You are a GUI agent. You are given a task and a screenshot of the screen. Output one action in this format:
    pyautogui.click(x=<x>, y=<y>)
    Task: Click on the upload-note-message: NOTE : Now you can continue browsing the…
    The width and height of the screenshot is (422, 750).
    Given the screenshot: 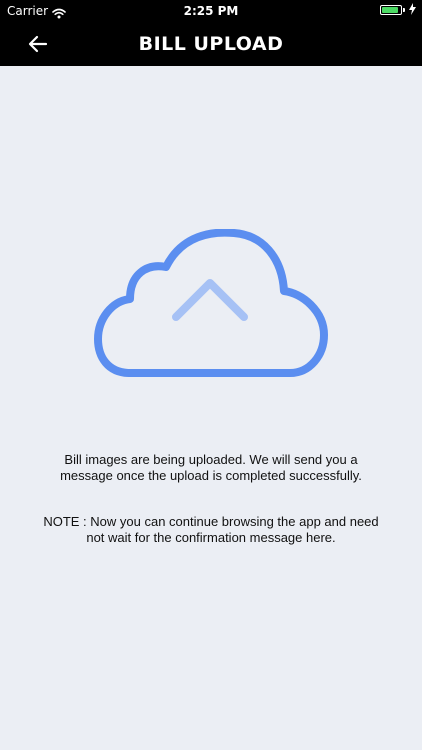 What is the action you would take?
    pyautogui.click(x=211, y=529)
    